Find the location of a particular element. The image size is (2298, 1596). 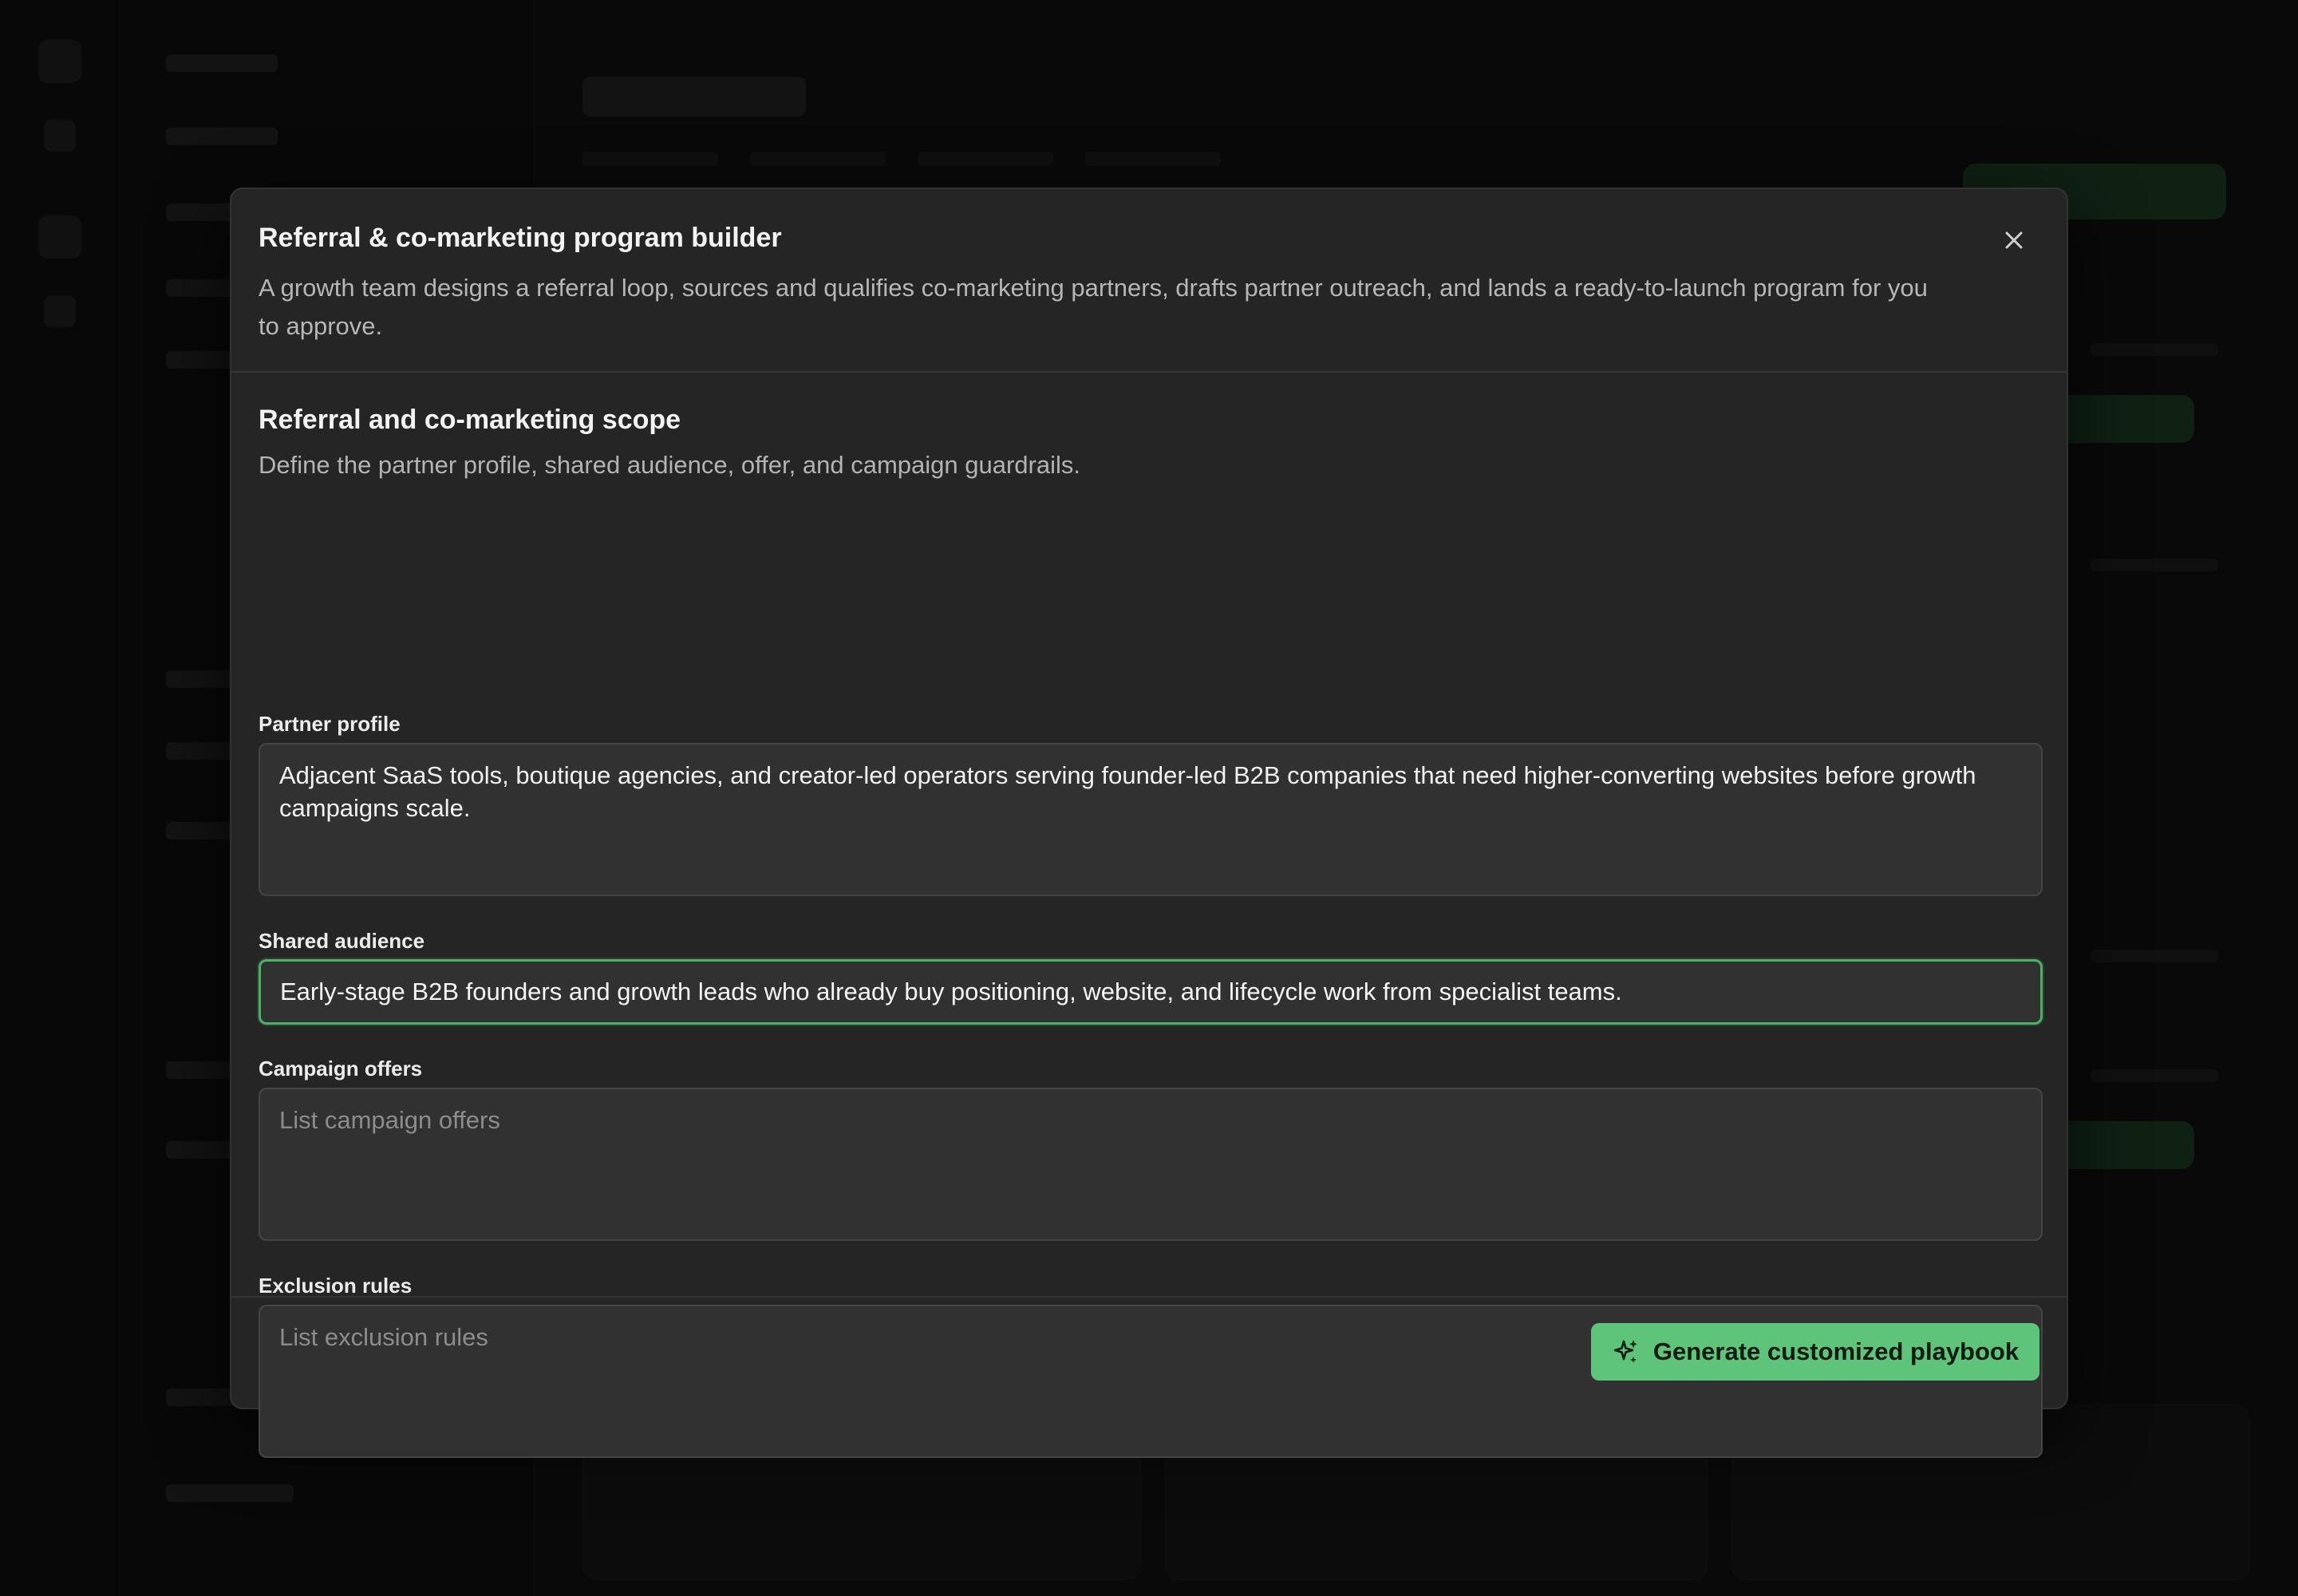

campaign-offers-label: Campaign offers is located at coordinates (341, 1068).